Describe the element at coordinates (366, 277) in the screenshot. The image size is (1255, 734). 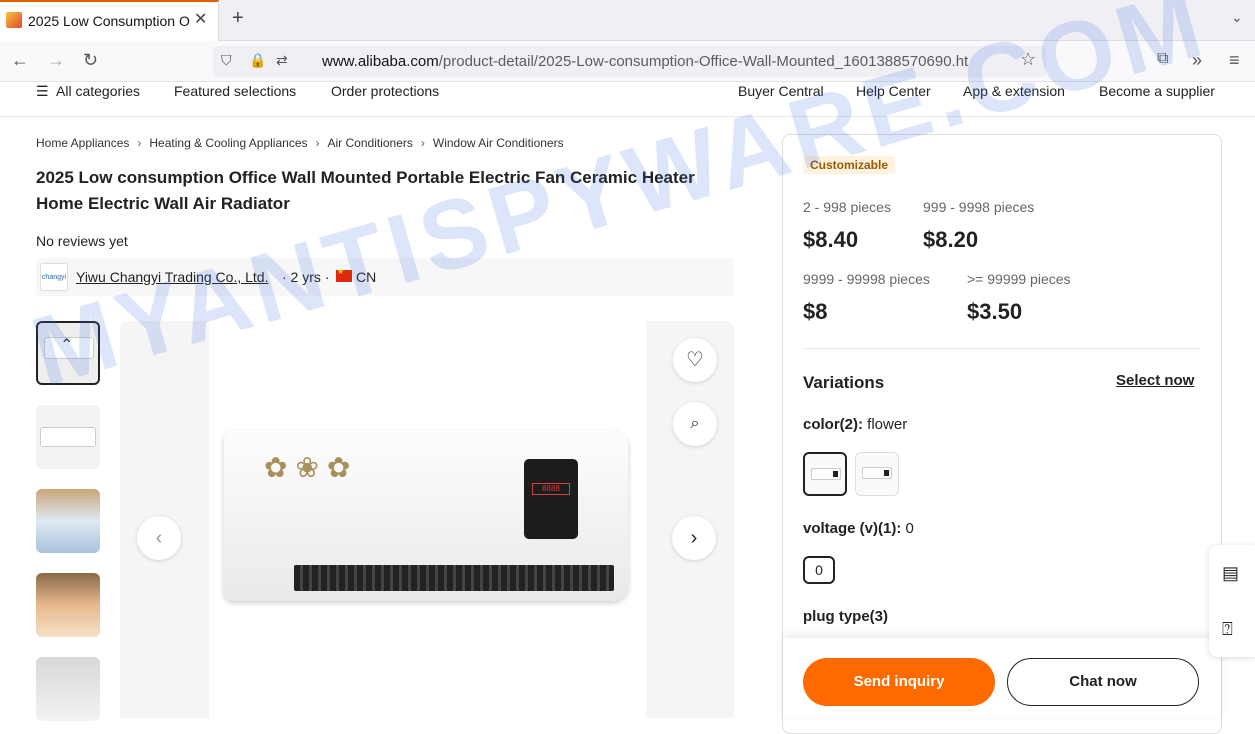
I see `supplier-country: CN` at that location.